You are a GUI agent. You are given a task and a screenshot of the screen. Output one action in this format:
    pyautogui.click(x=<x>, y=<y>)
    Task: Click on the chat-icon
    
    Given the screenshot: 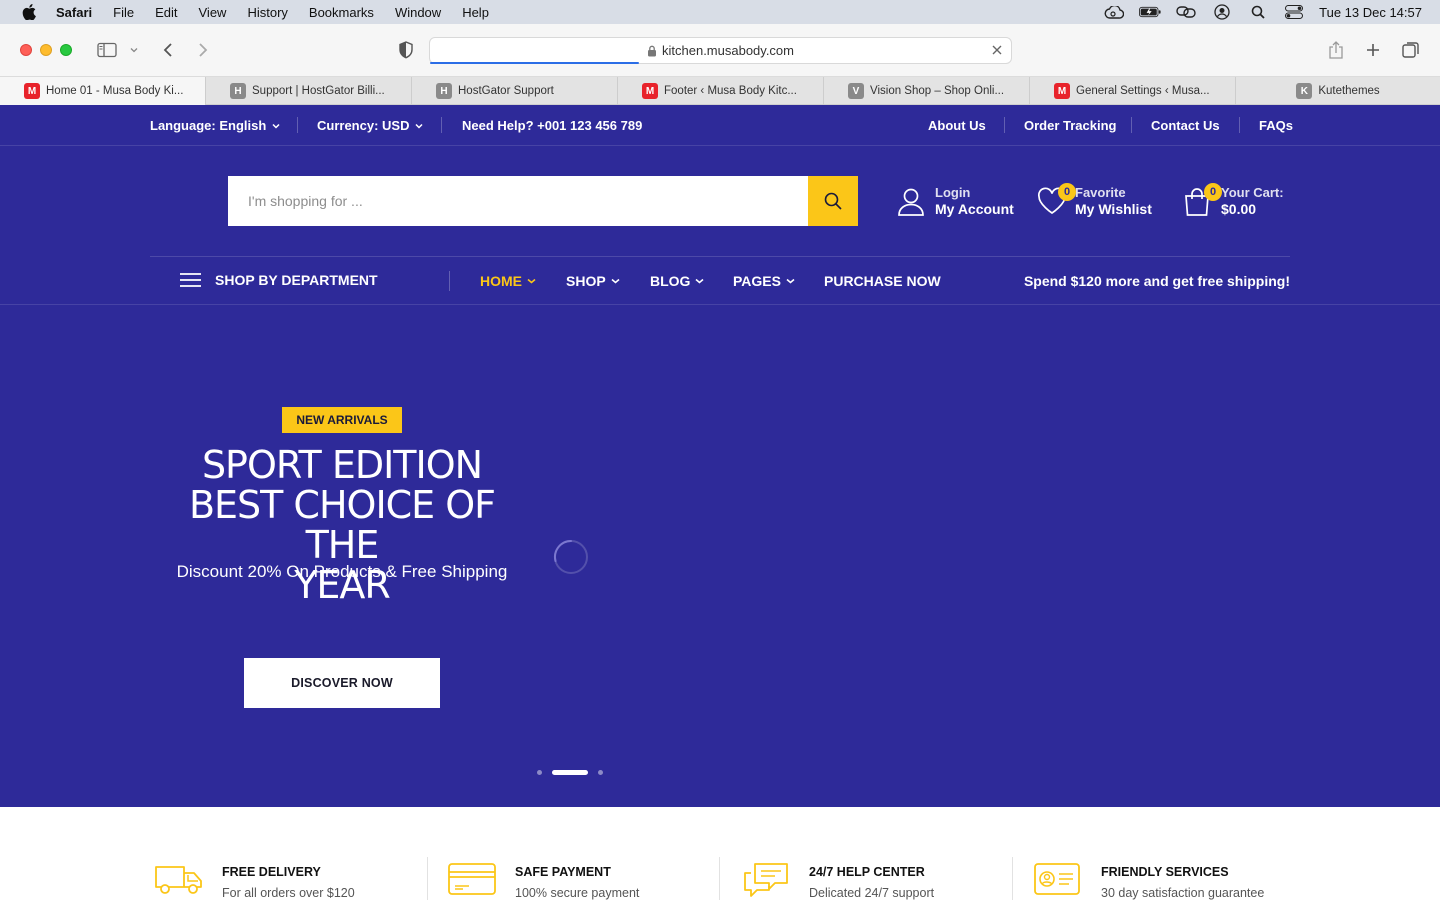 What is the action you would take?
    pyautogui.click(x=766, y=879)
    